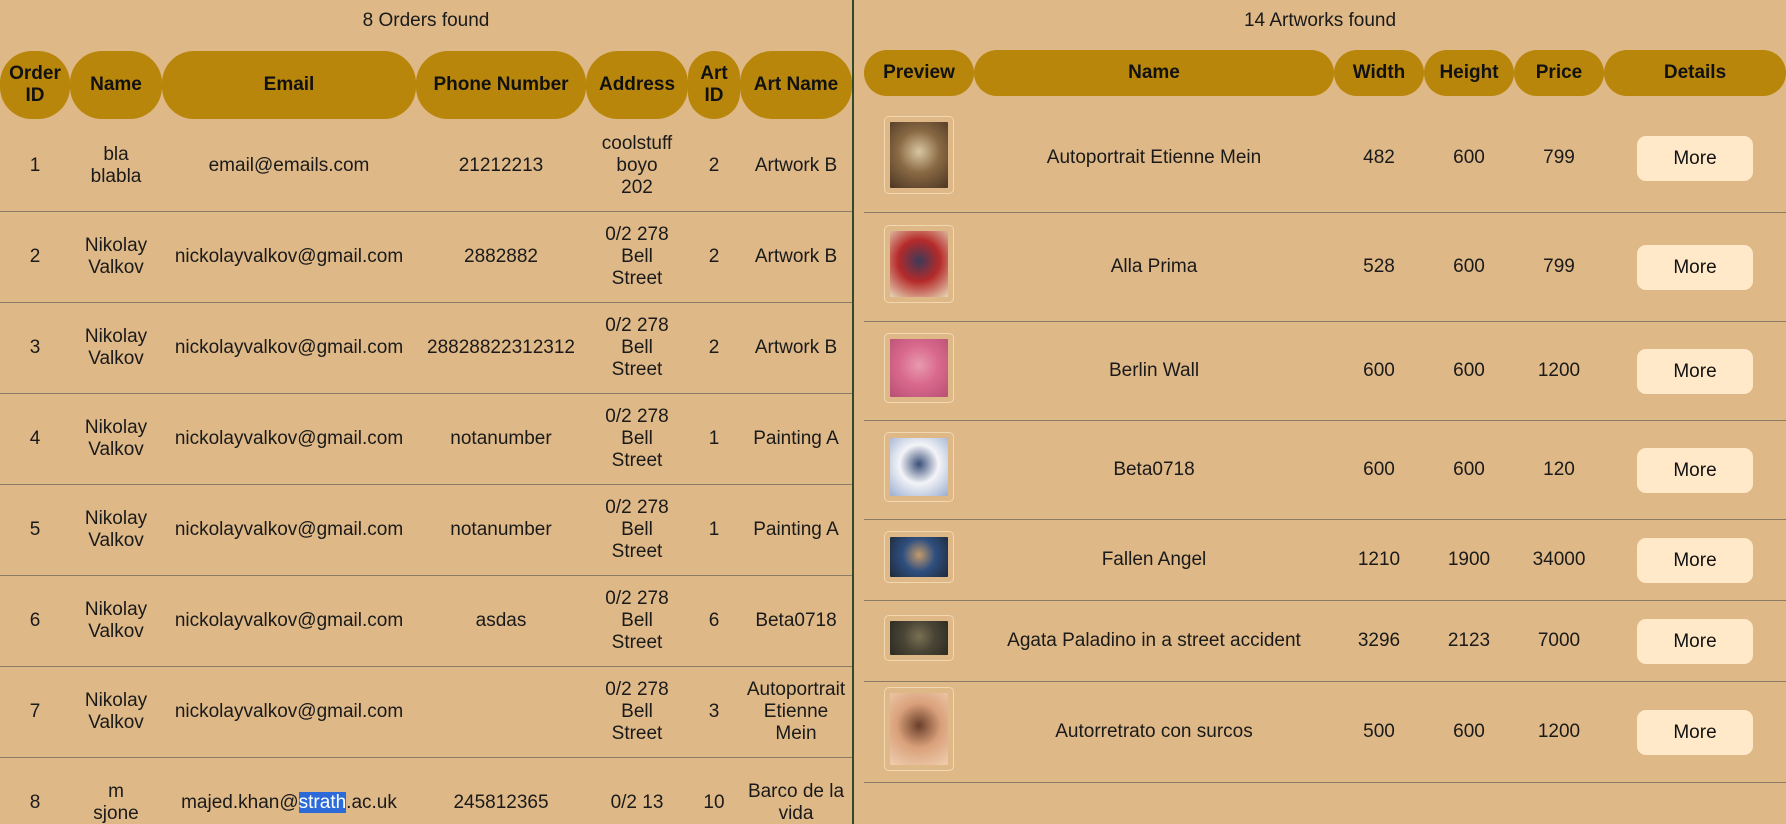 This screenshot has width=1786, height=824. Describe the element at coordinates (289, 803) in the screenshot. I see `email-text: majed.khan@strath.ac.uk` at that location.